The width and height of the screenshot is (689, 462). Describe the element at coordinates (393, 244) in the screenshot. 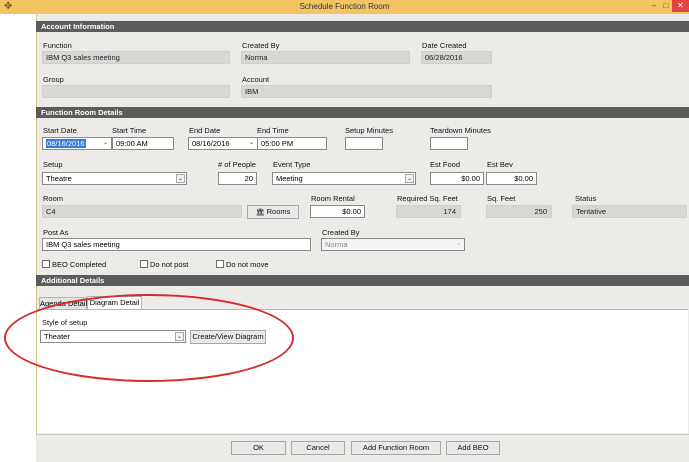

I see `created-by-select: Norma ⌄` at that location.